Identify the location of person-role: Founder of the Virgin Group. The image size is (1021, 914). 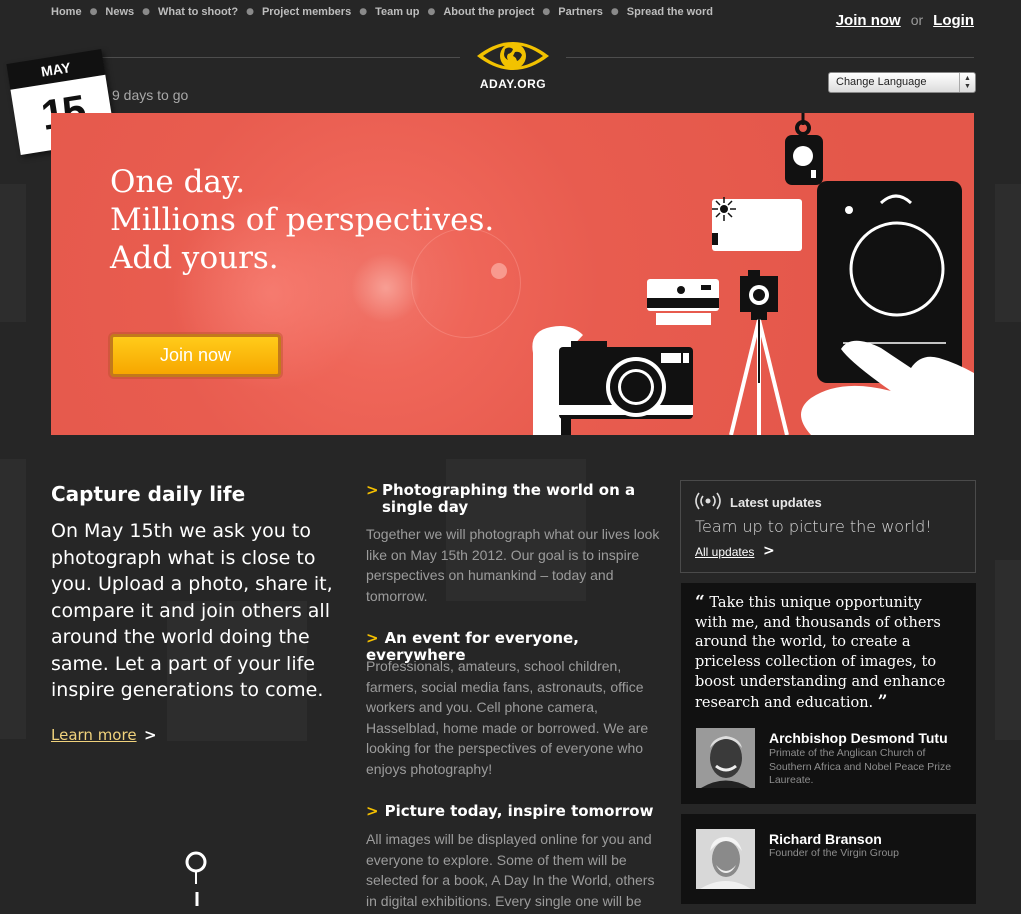
(834, 853).